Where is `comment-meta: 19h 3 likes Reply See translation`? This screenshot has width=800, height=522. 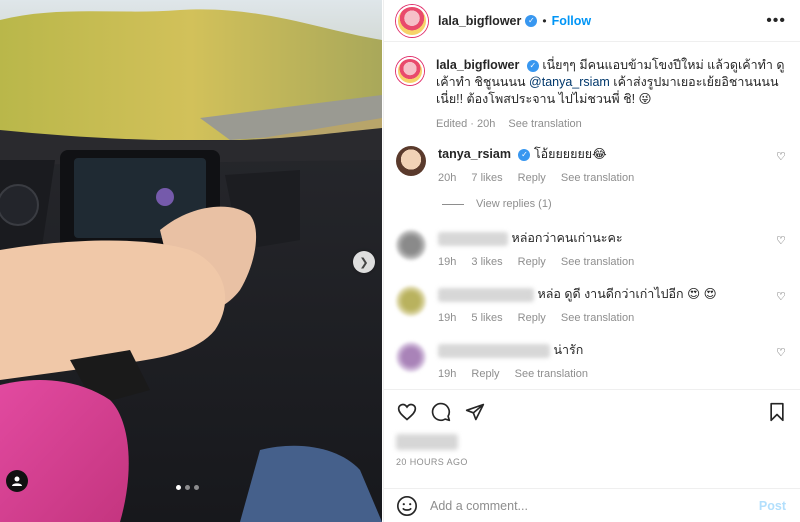
comment-meta: 19h 3 likes Reply See translation is located at coordinates (612, 262).